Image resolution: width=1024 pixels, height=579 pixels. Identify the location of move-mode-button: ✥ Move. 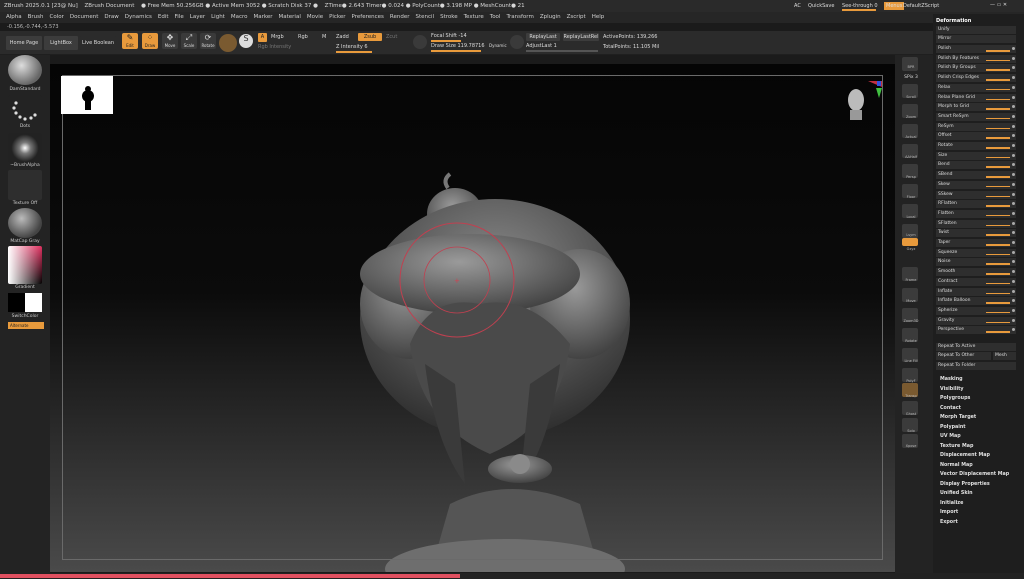
(170, 41).